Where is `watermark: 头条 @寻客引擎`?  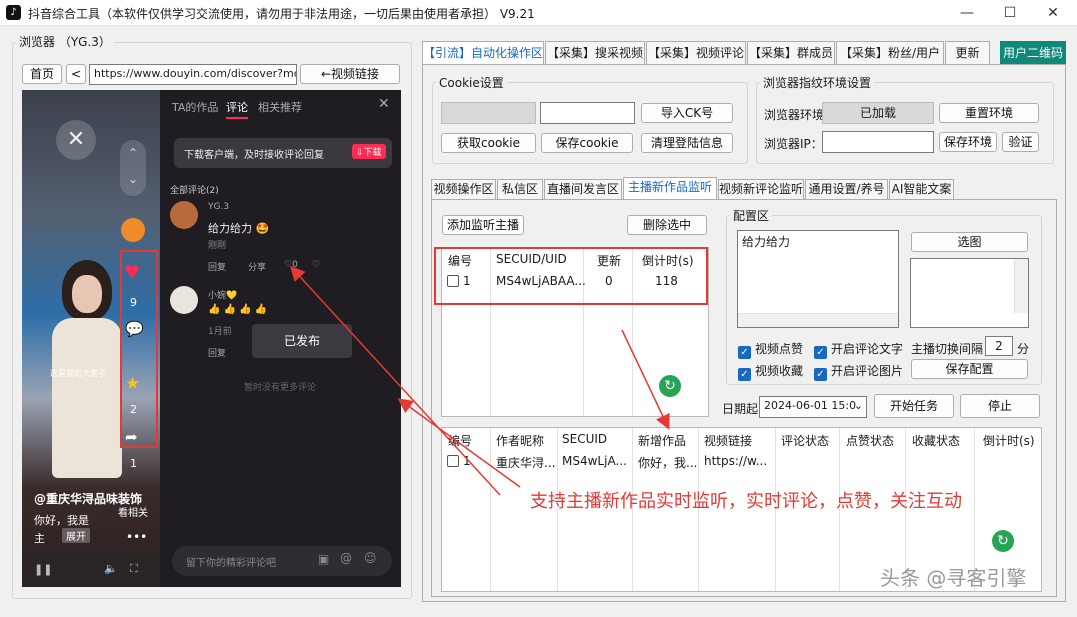
watermark: 头条 @寻客引擎 is located at coordinates (953, 578).